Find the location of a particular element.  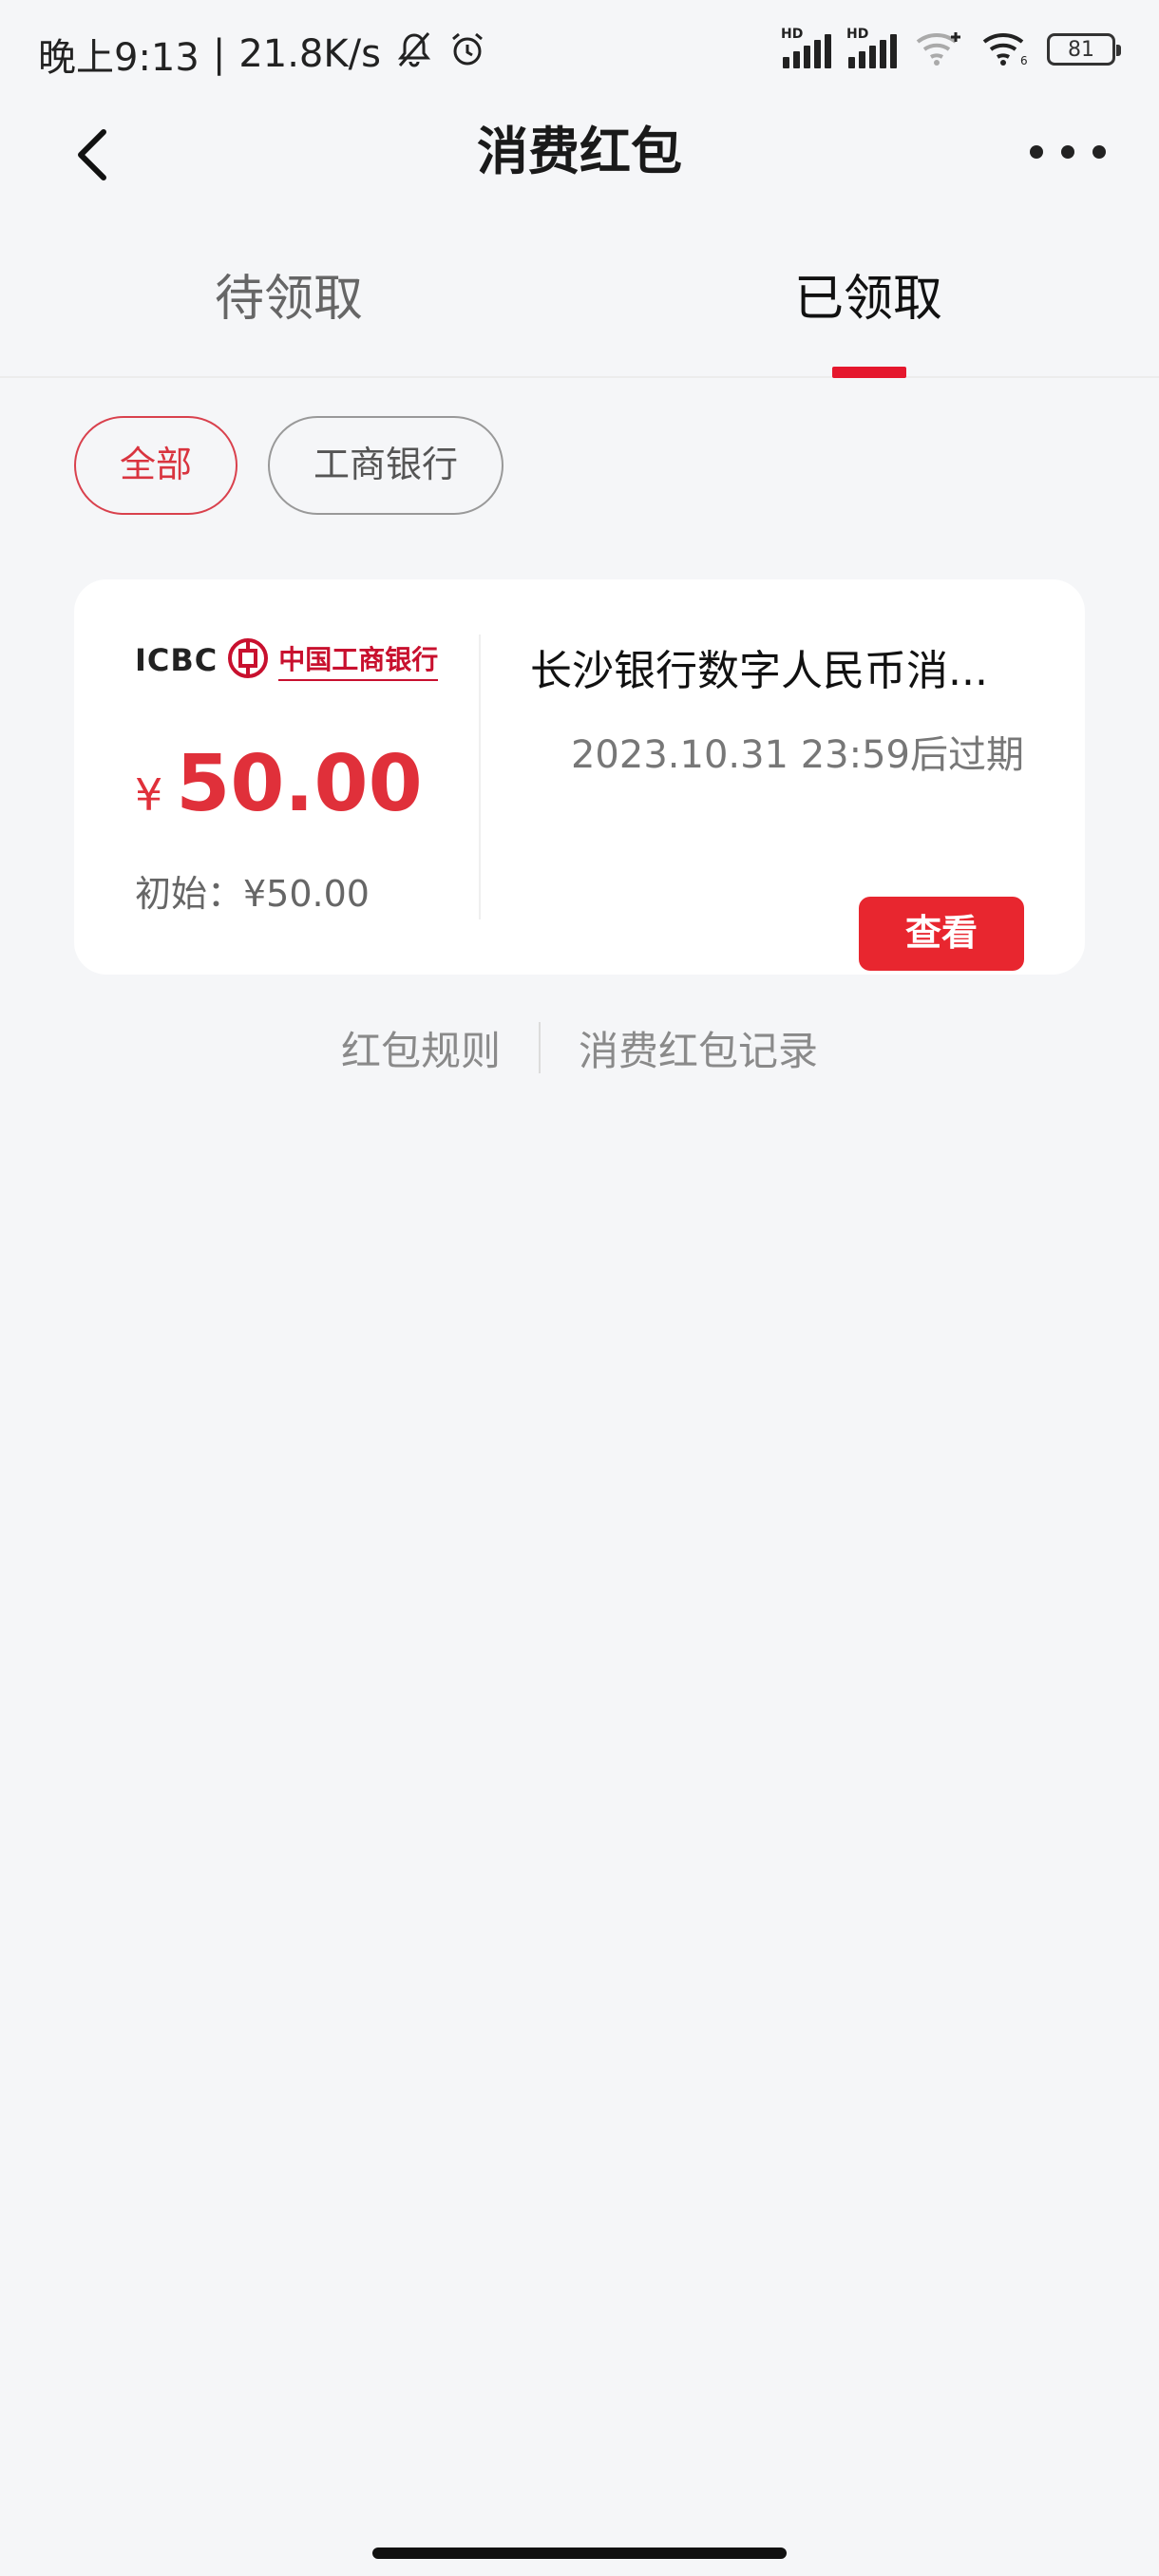

mute-bell-icon is located at coordinates (414, 54).